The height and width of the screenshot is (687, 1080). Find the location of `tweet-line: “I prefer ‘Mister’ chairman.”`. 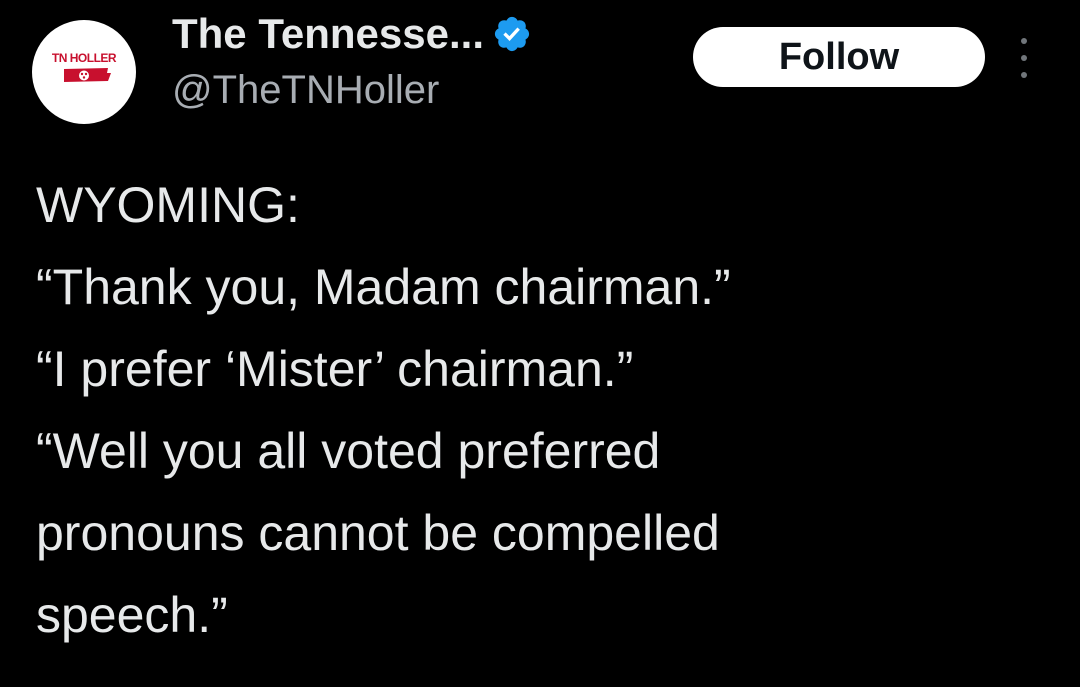

tweet-line: “I prefer ‘Mister’ chairman.” is located at coordinates (335, 369).